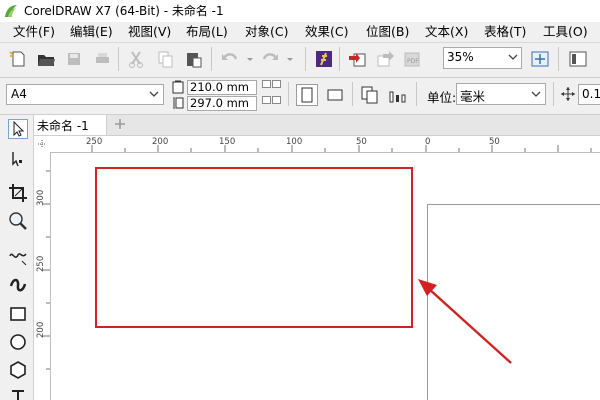 Image resolution: width=600 pixels, height=400 pixels. What do you see at coordinates (18, 370) in the screenshot?
I see `polygon-tool-icon` at bounding box center [18, 370].